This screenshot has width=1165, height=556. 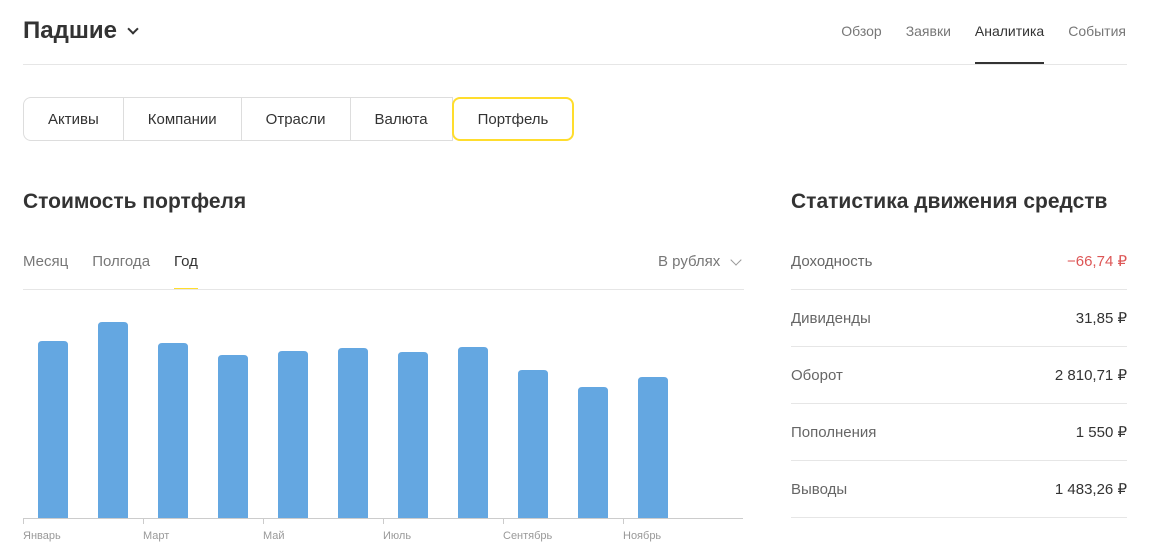 What do you see at coordinates (959, 261) in the screenshot?
I see `stat-row-yield: Доходность −66,74 ₽` at bounding box center [959, 261].